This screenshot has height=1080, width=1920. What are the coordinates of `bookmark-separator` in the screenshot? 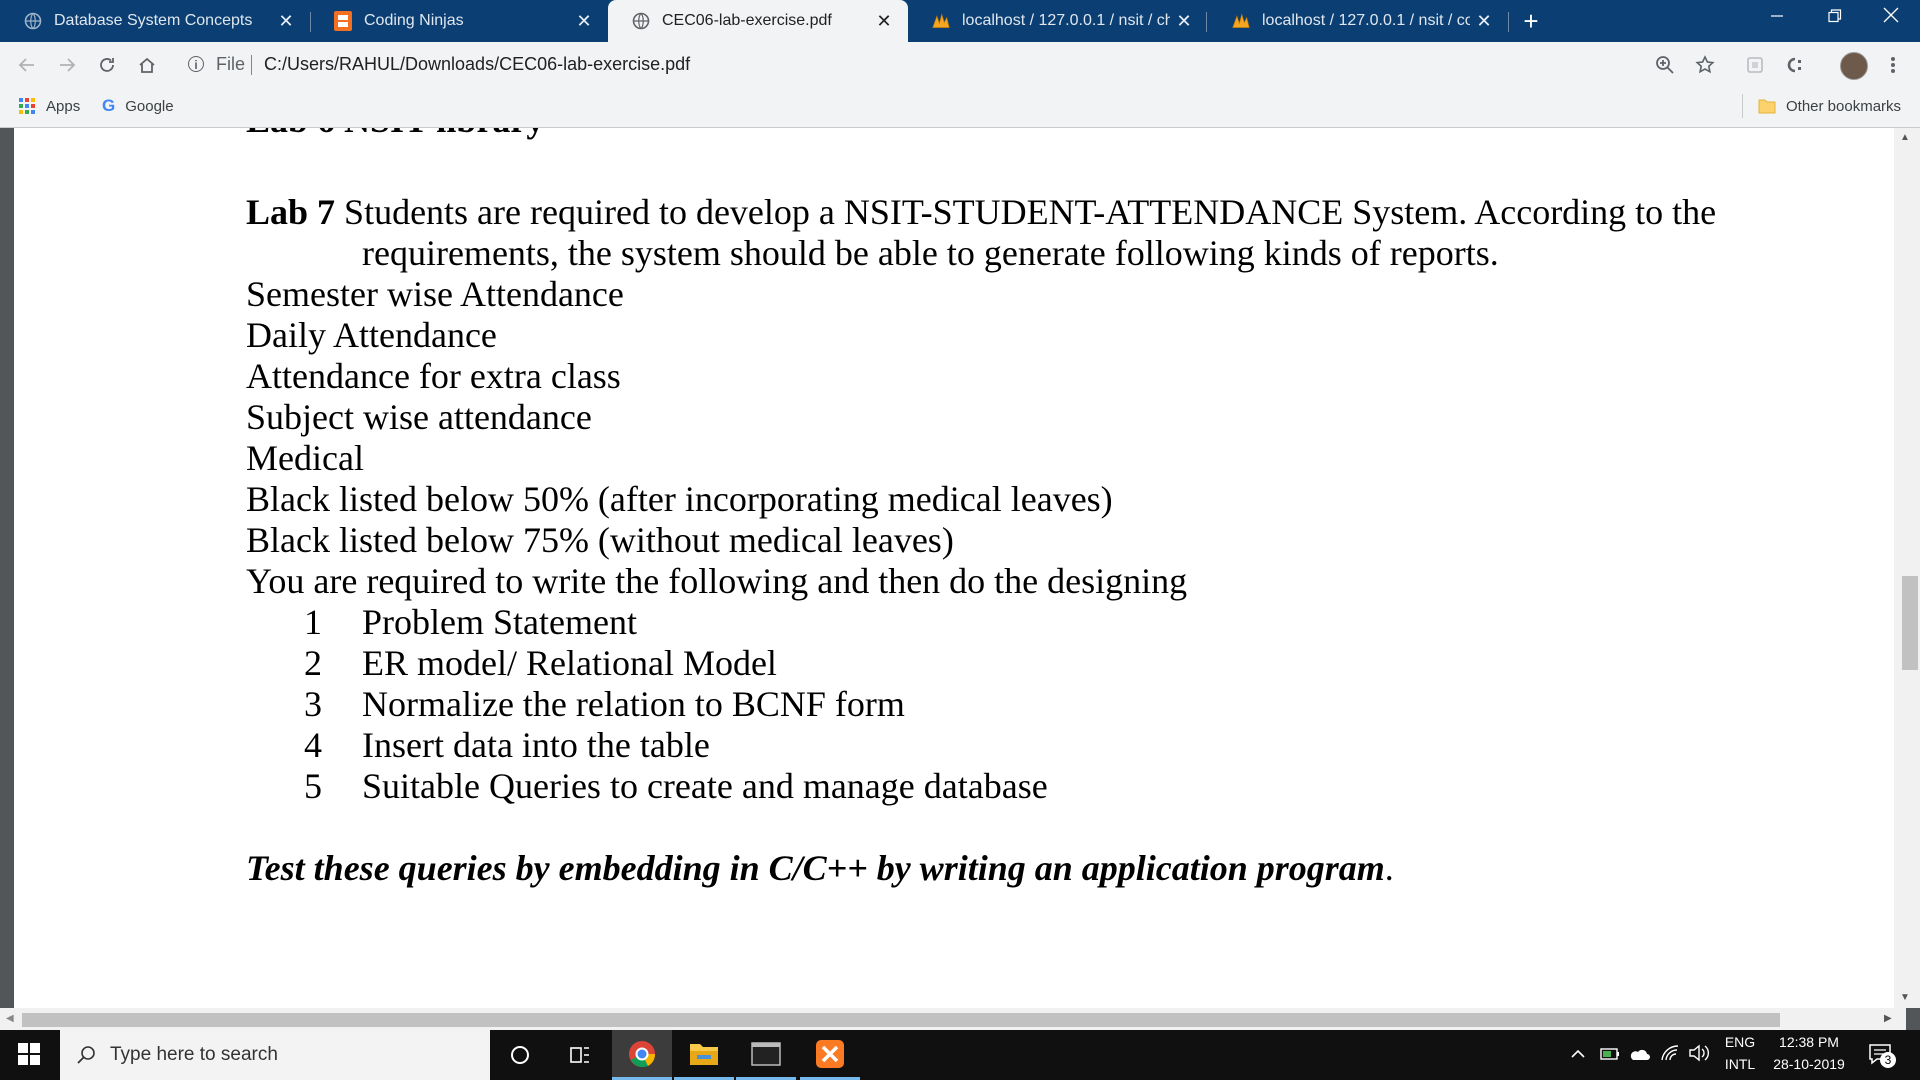 It's located at (1742, 106).